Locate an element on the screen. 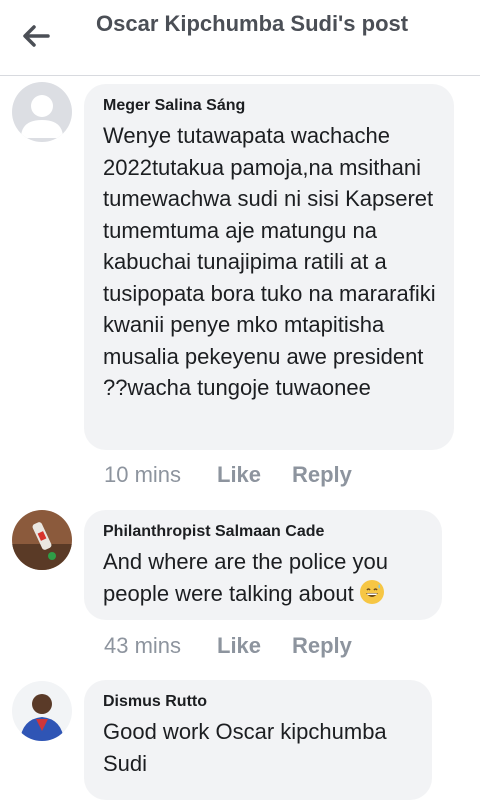 The height and width of the screenshot is (800, 480). comment-timestamp: 43 mins is located at coordinates (143, 645).